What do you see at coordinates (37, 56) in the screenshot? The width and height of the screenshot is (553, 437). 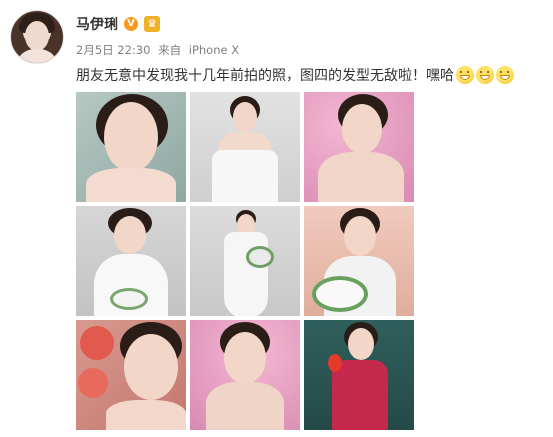 I see `avatar-shoulders` at bounding box center [37, 56].